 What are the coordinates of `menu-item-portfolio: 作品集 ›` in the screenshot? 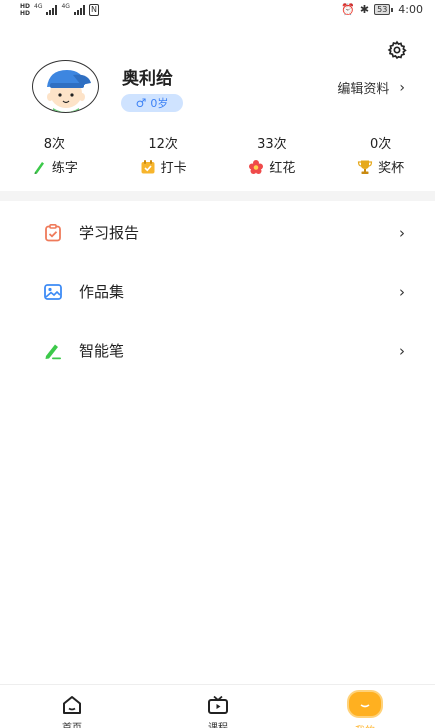 It's located at (217, 291).